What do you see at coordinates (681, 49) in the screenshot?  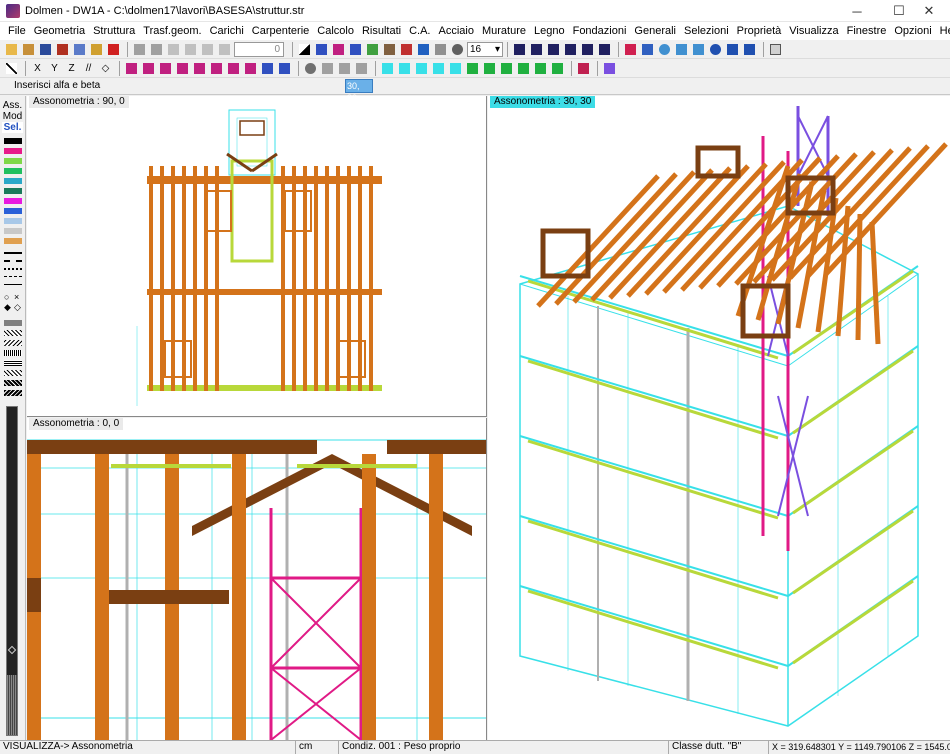 I see `zoom-out-icon` at bounding box center [681, 49].